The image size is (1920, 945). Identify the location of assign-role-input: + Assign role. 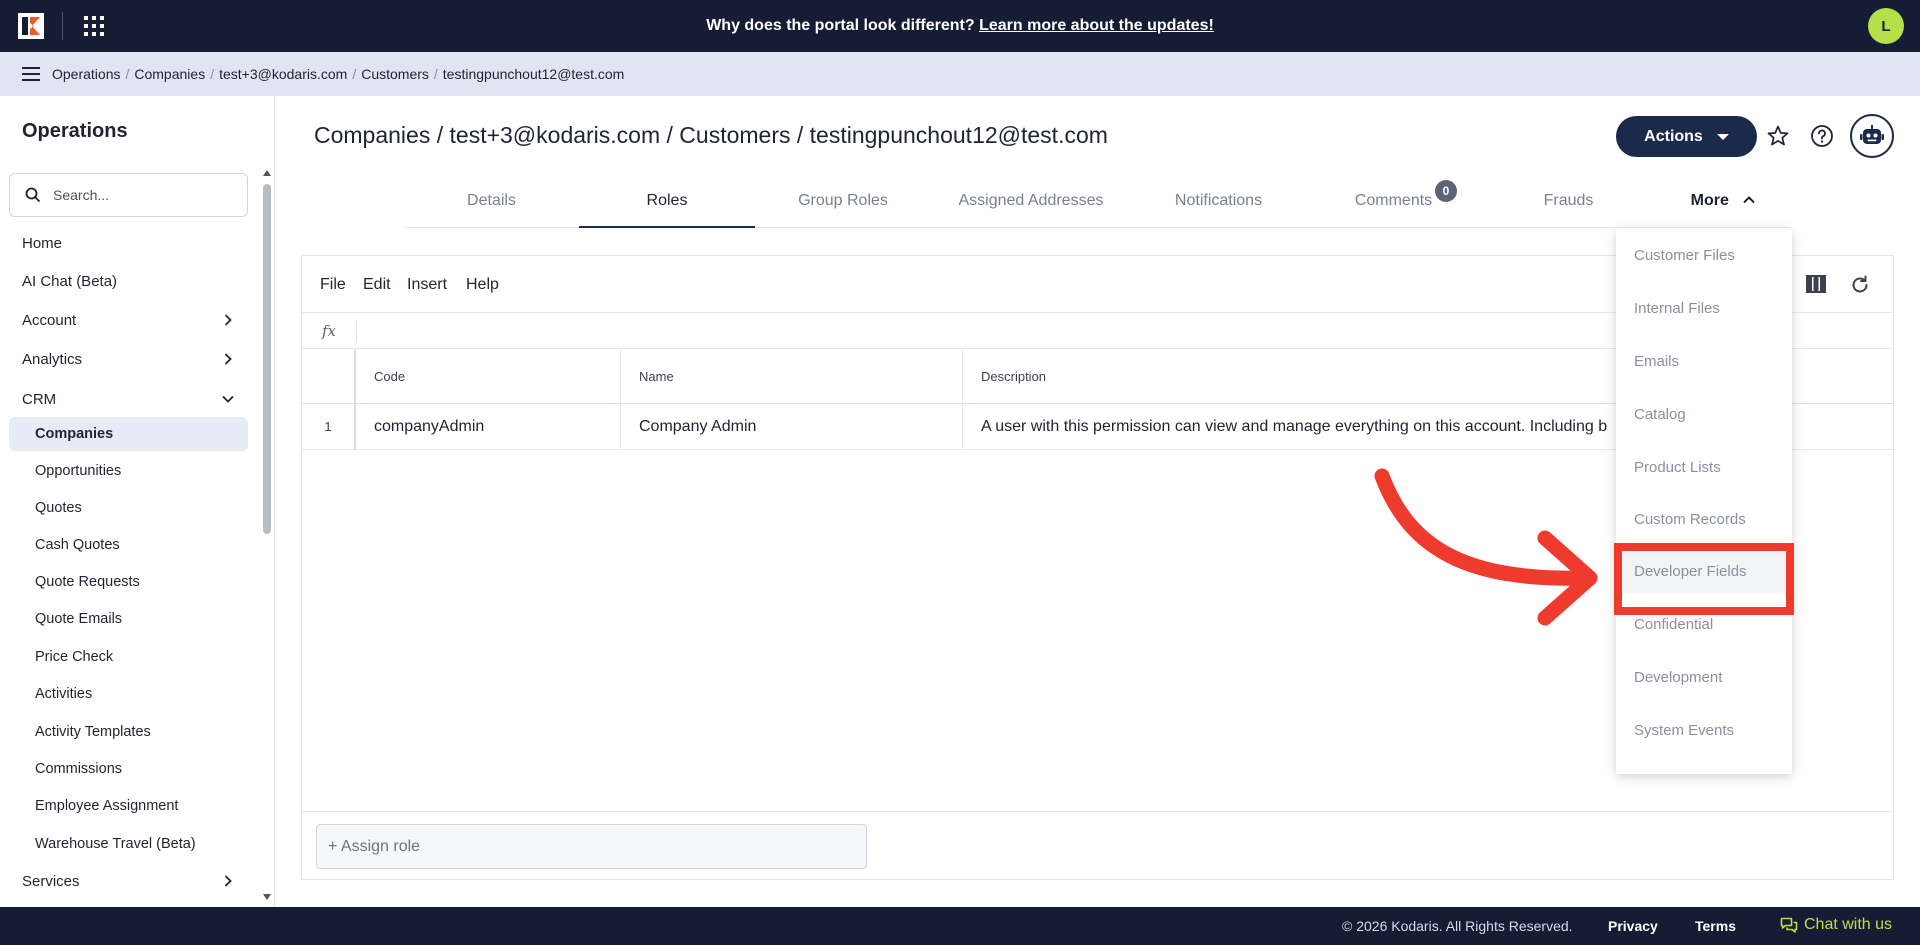
(591, 846).